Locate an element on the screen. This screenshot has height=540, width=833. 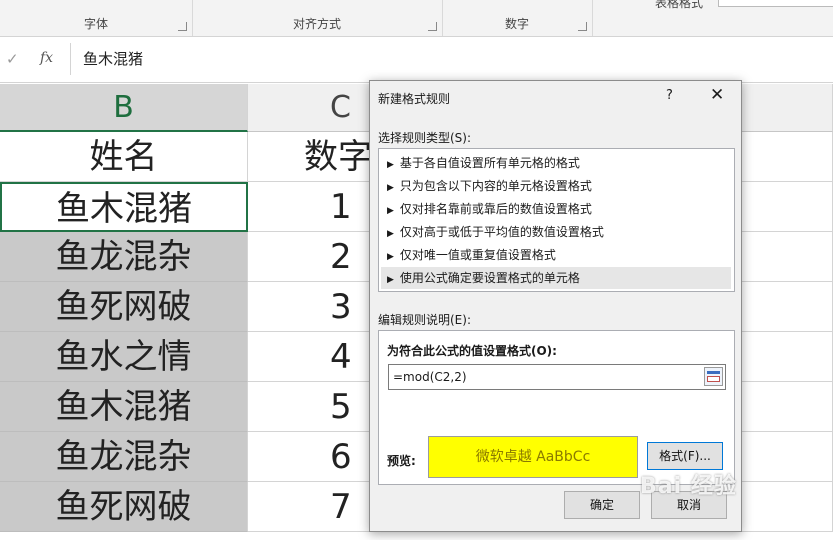
enter-check-icon: ✓ is located at coordinates (12, 59).